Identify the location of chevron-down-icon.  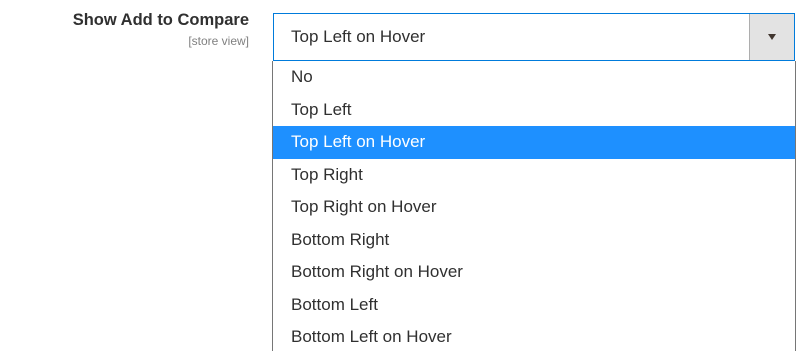
(772, 37).